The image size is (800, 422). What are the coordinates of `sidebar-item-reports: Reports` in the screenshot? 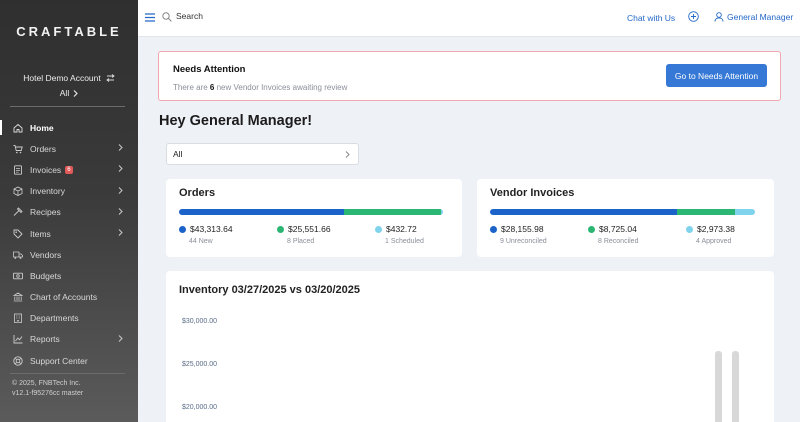 It's located at (69, 339).